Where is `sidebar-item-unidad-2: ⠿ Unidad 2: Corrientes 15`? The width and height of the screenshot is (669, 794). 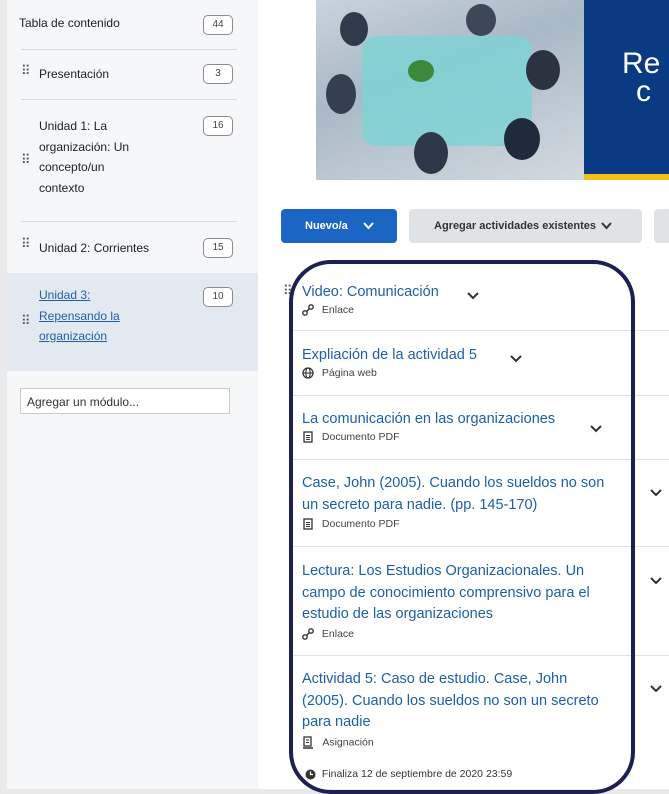 sidebar-item-unidad-2: ⠿ Unidad 2: Corrientes 15 is located at coordinates (129, 247).